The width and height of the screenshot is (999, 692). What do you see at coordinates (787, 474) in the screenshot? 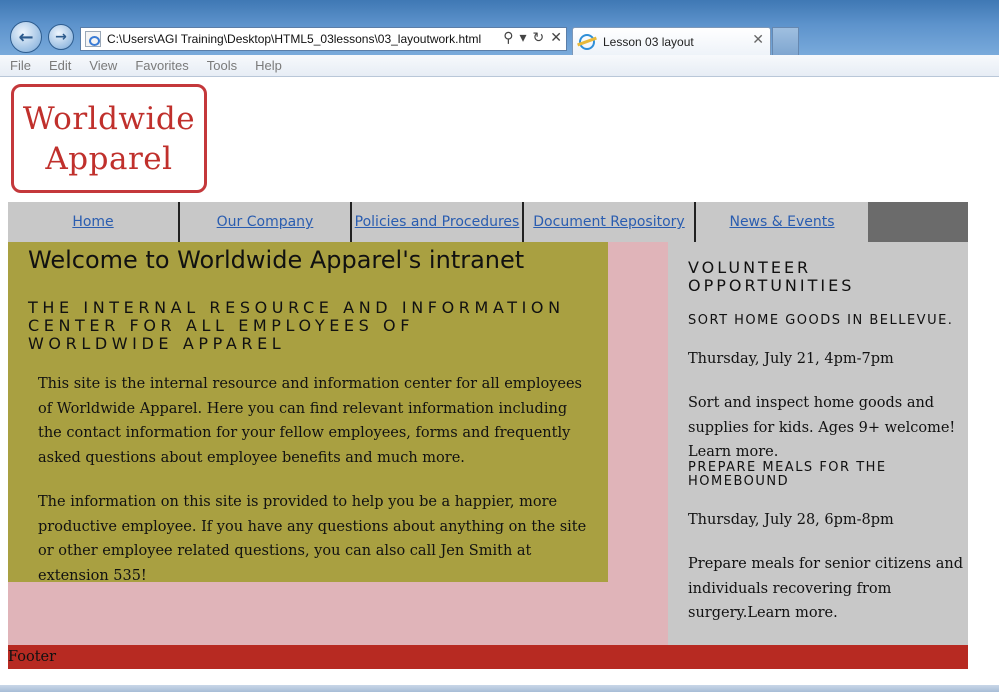
I see `event-title-2: Prepare meals for the homebound` at bounding box center [787, 474].